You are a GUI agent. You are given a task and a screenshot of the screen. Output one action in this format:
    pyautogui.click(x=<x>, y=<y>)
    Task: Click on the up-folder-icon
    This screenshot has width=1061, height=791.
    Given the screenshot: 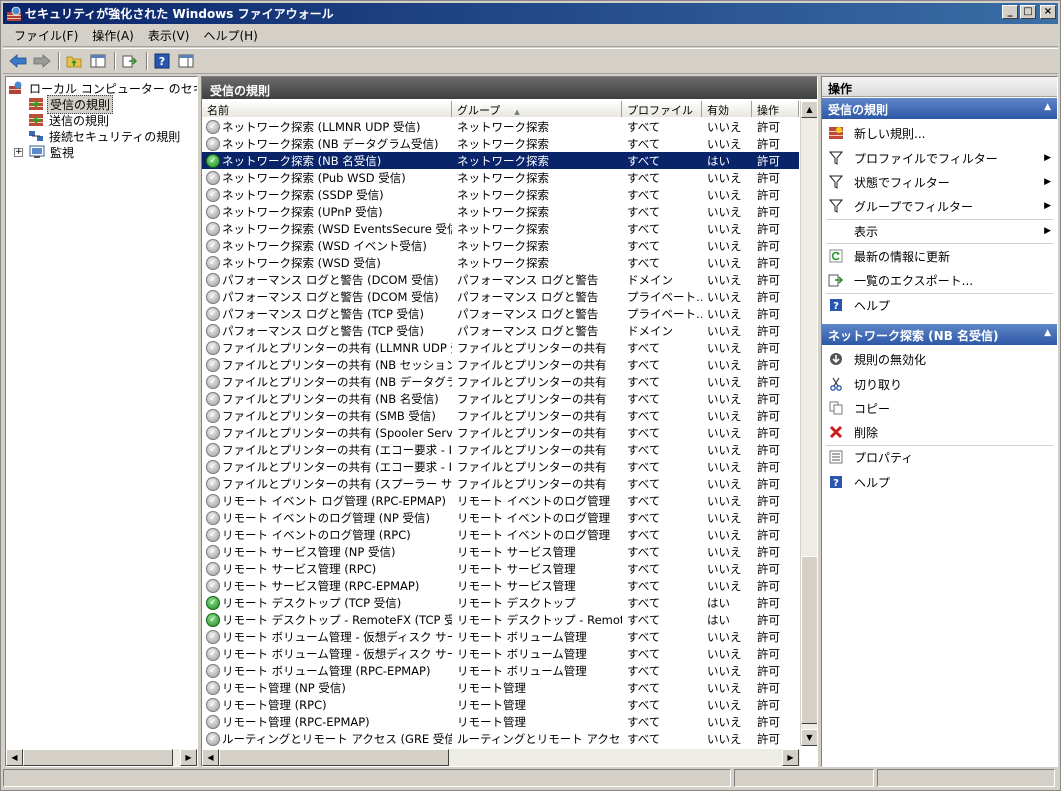 What is the action you would take?
    pyautogui.click(x=74, y=61)
    